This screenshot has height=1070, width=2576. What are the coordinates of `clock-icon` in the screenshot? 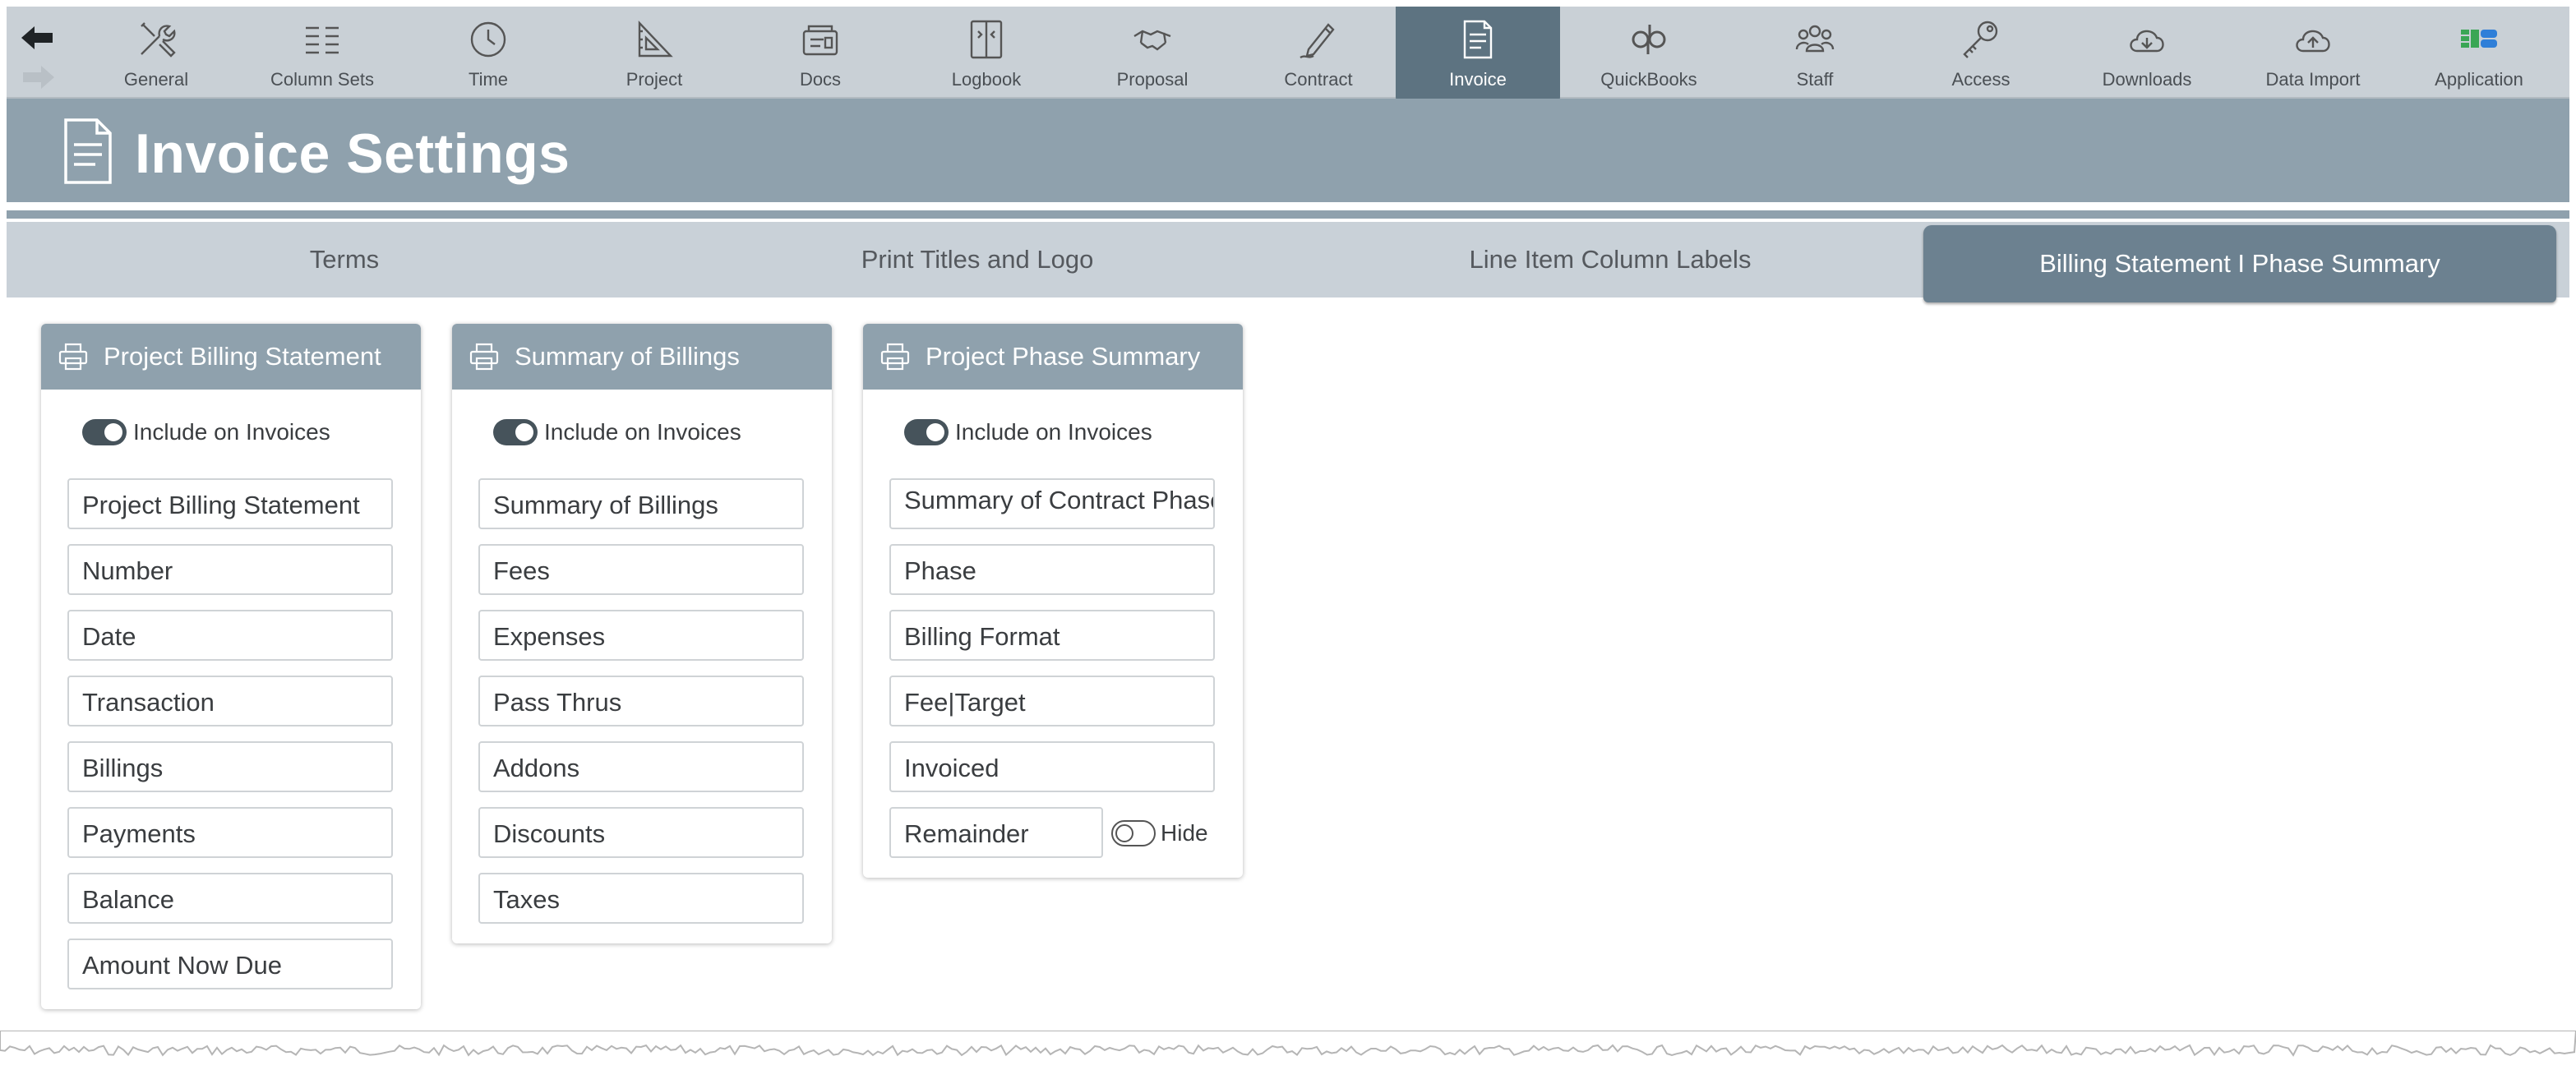 It's located at (488, 39).